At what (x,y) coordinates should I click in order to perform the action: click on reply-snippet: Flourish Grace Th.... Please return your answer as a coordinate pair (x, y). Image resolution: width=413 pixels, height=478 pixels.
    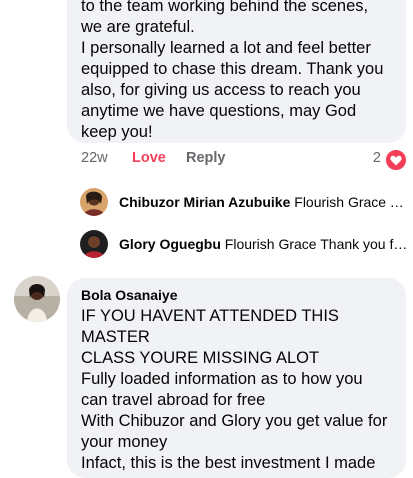
    Looking at the image, I should click on (351, 202).